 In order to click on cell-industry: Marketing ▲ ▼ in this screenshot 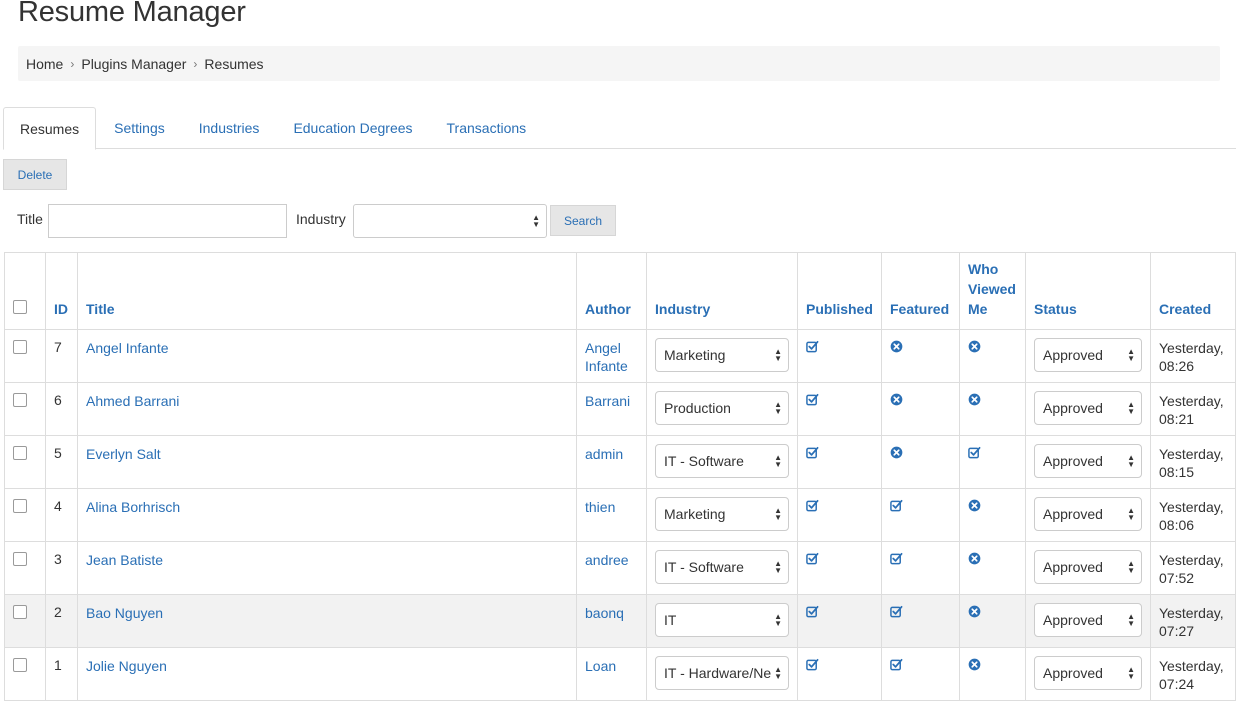, I will do `click(722, 356)`.